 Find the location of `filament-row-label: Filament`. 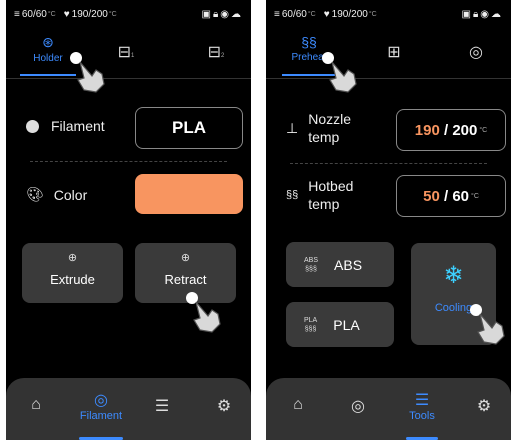

filament-row-label: Filament is located at coordinates (65, 126).